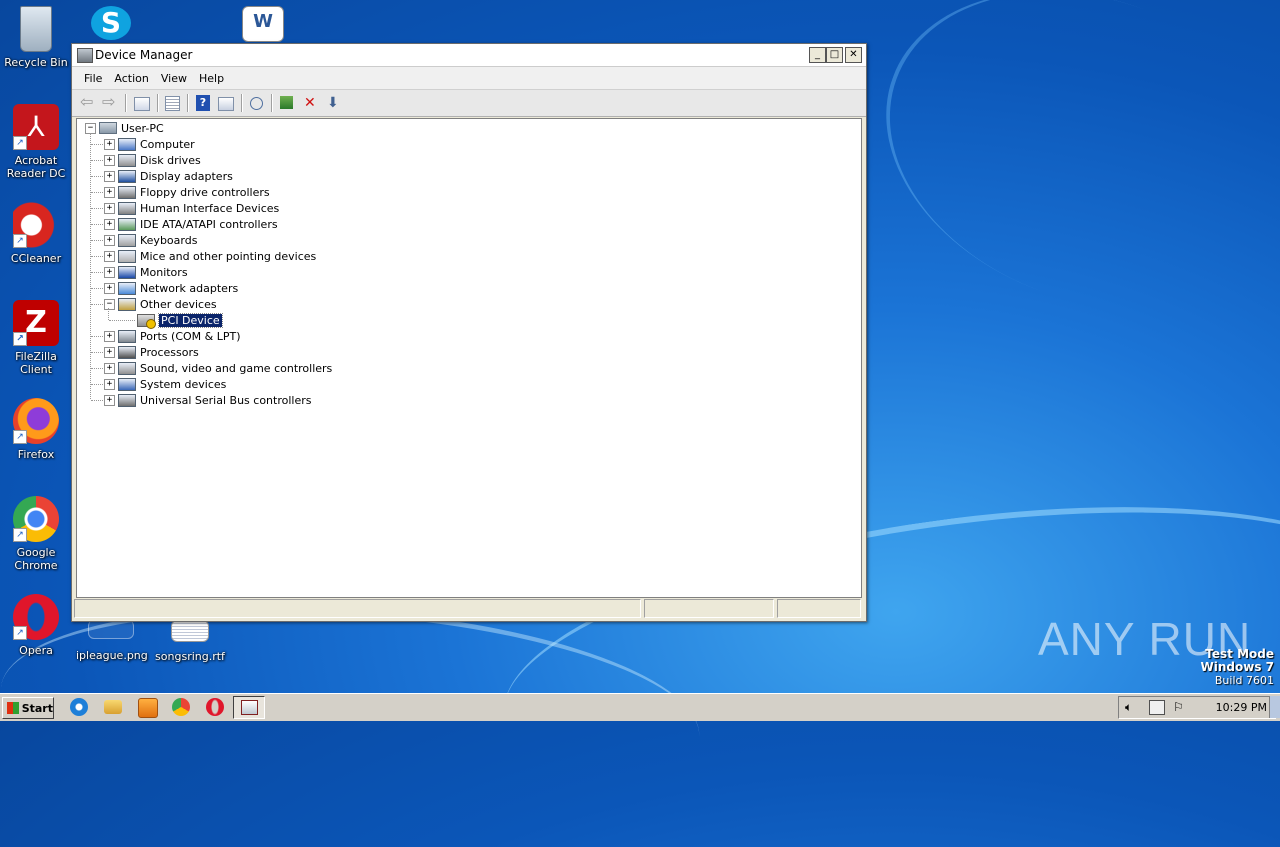  What do you see at coordinates (146, 321) in the screenshot?
I see `warning-device-icon` at bounding box center [146, 321].